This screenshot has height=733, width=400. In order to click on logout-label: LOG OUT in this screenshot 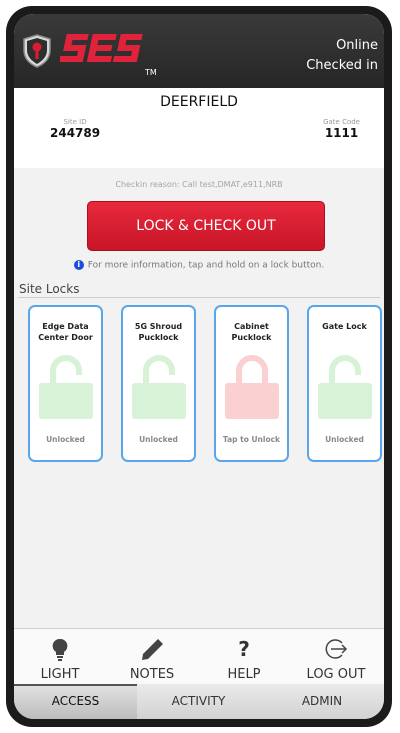, I will do `click(336, 674)`.